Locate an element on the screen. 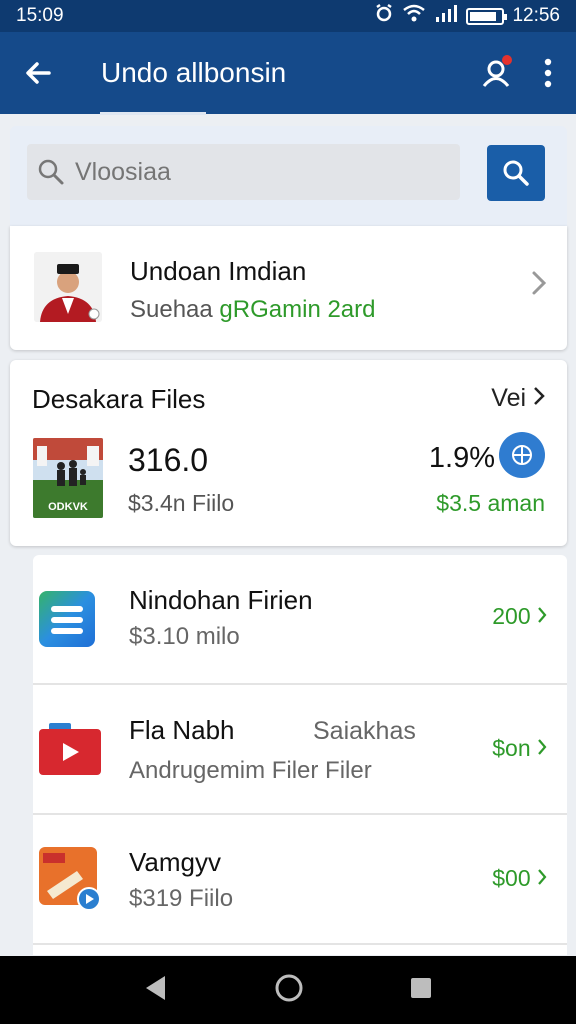 The height and width of the screenshot is (1024, 576). battery-icon is located at coordinates (487, 16).